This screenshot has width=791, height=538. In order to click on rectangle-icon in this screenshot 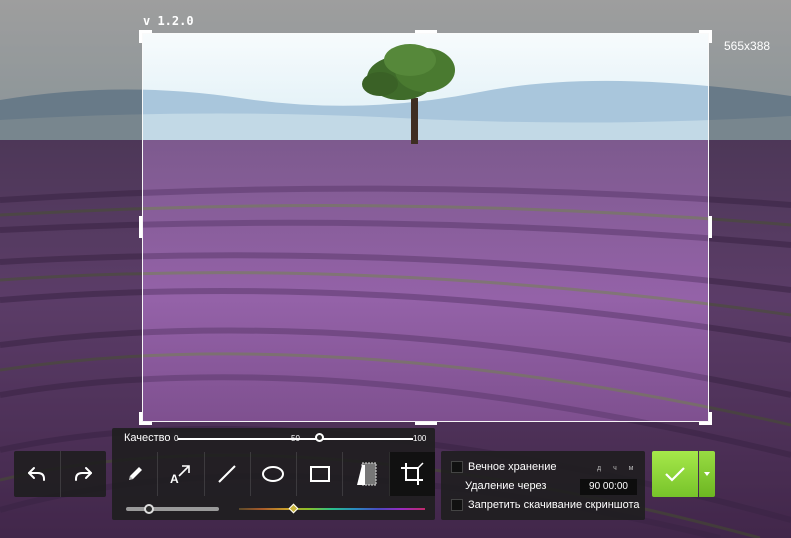, I will do `click(319, 474)`.